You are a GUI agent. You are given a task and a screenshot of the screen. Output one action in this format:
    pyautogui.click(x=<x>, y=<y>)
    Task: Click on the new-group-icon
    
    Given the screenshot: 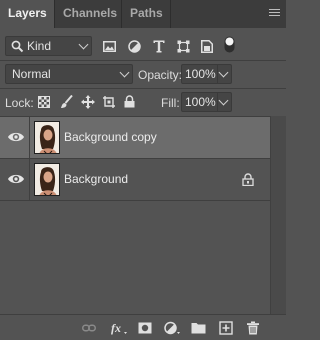 What is the action you would take?
    pyautogui.click(x=198, y=328)
    